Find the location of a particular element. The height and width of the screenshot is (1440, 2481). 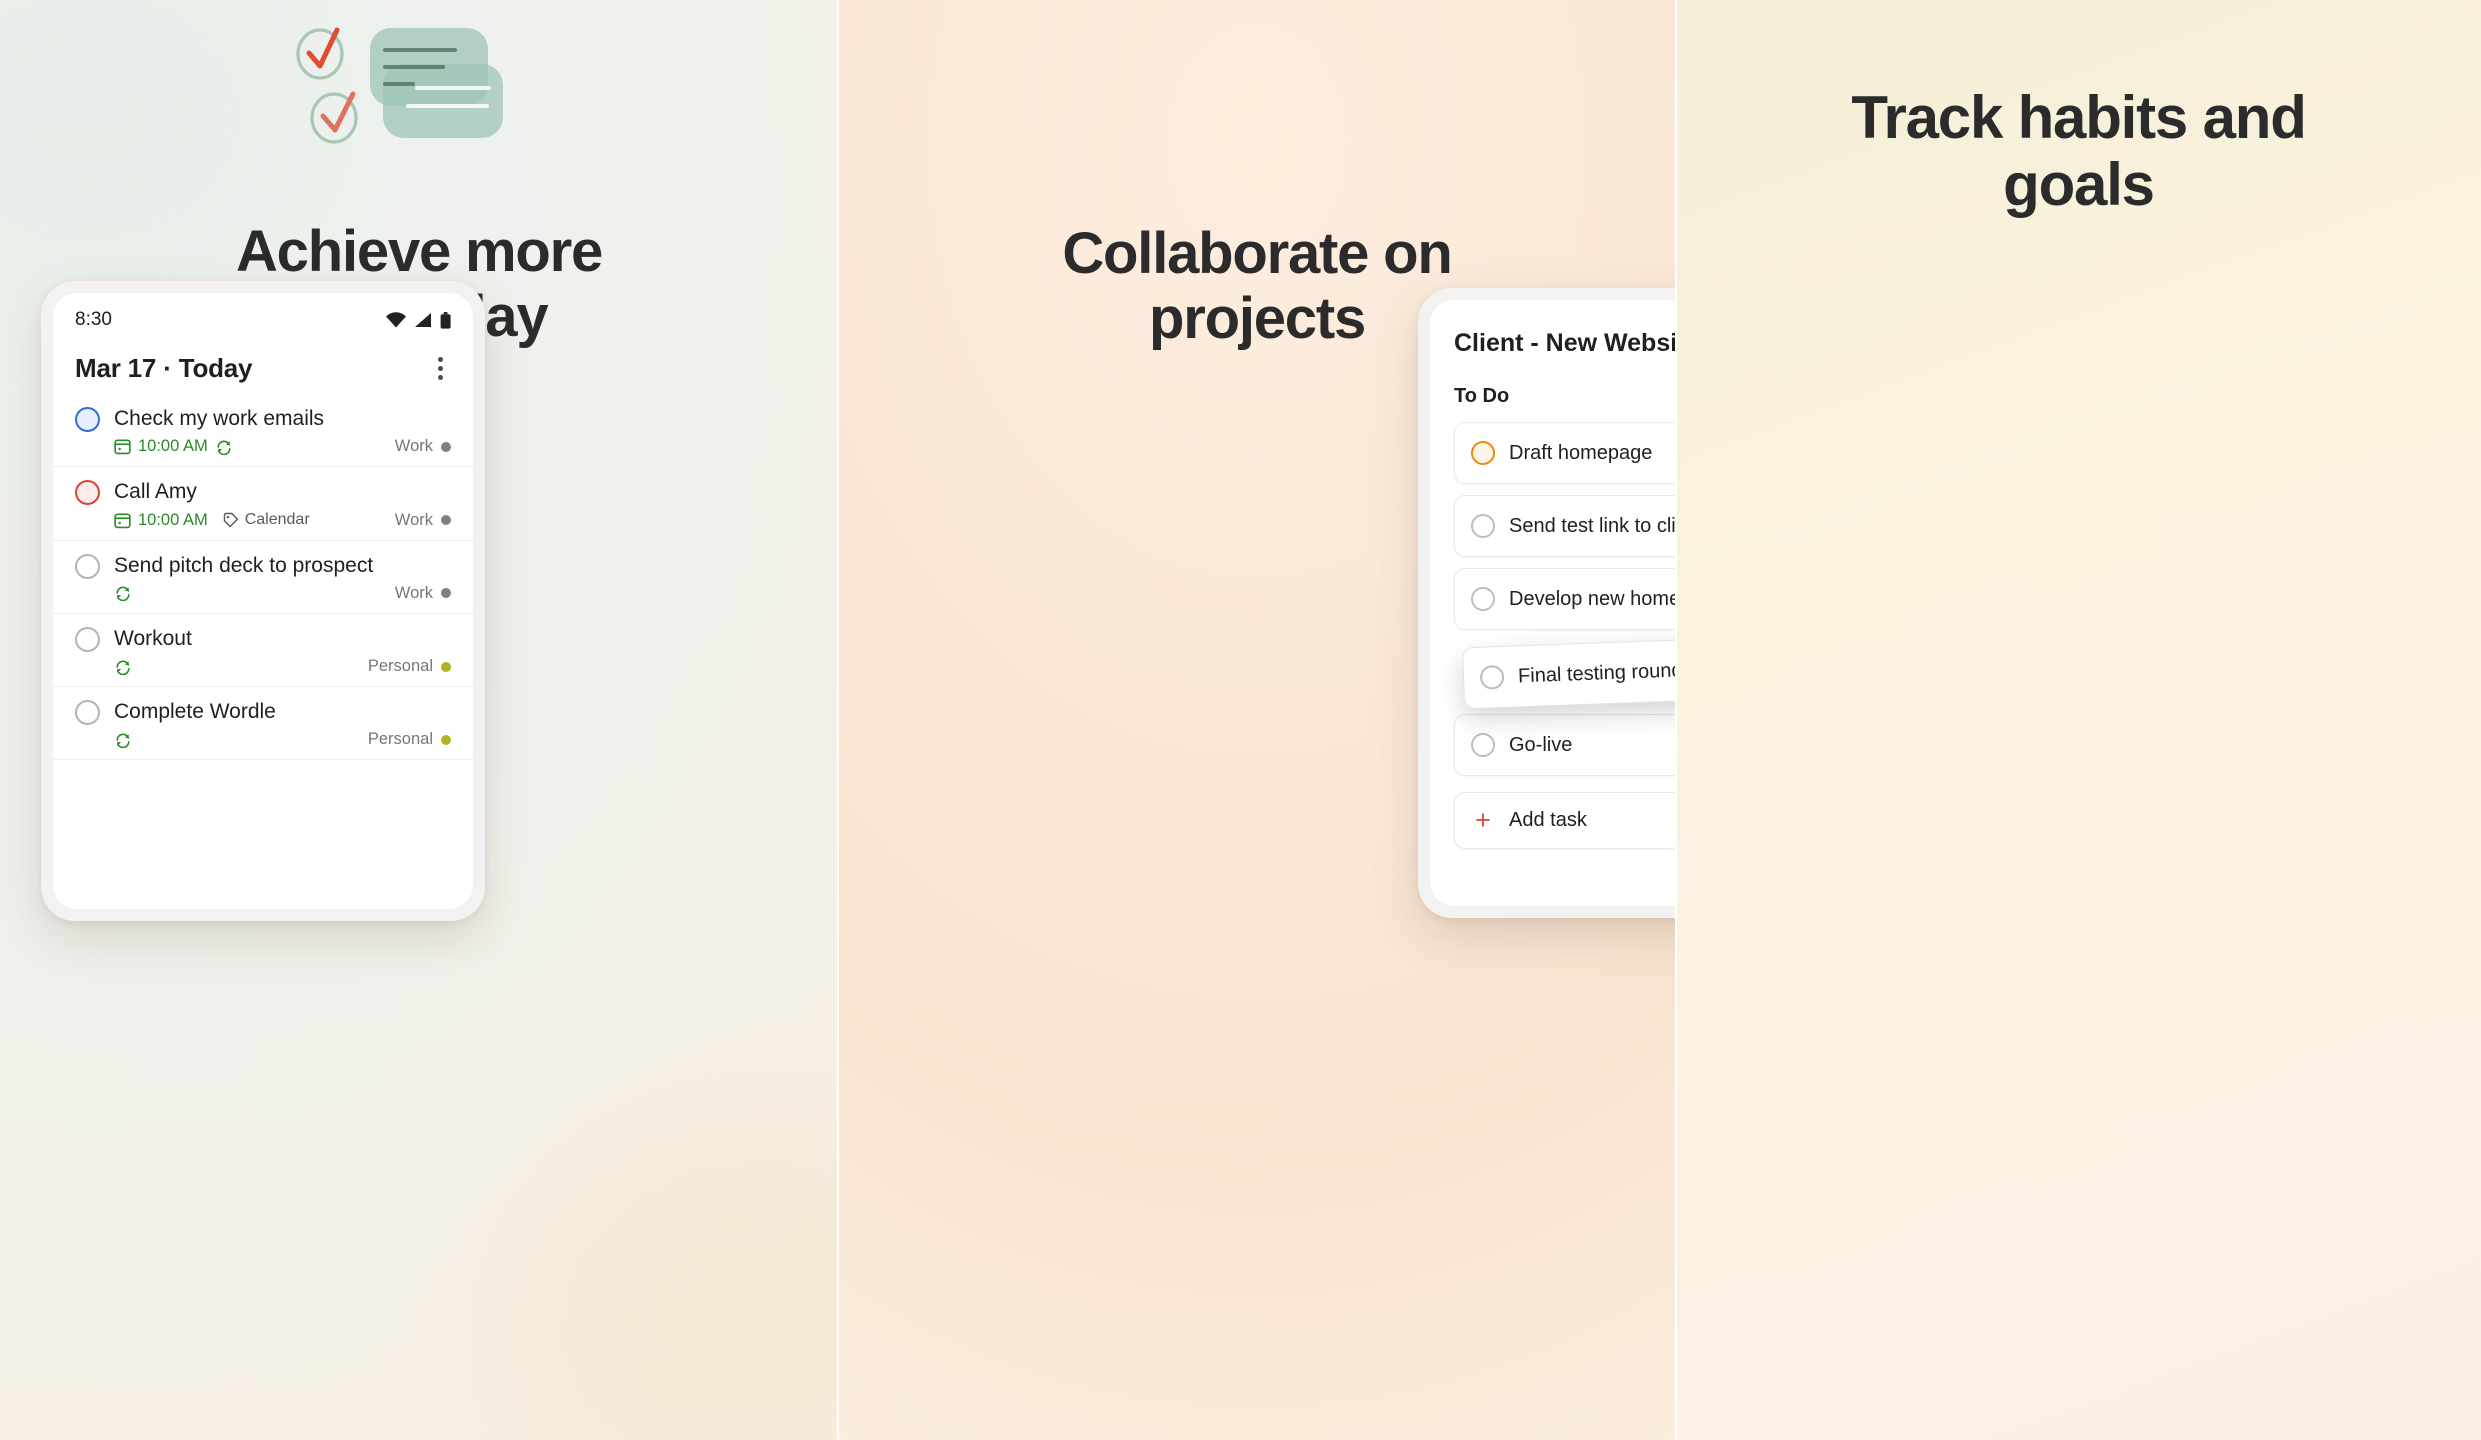

section-header: To Do I is located at coordinates (1553, 385).